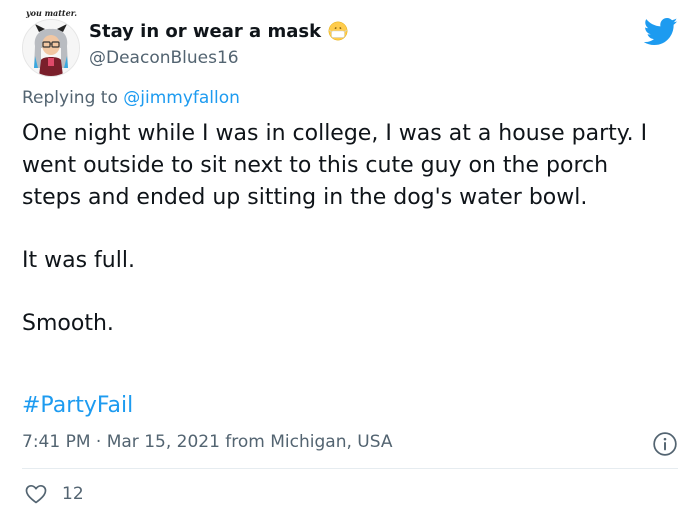  I want to click on replying-to-mention: @jimmyfallon, so click(181, 98).